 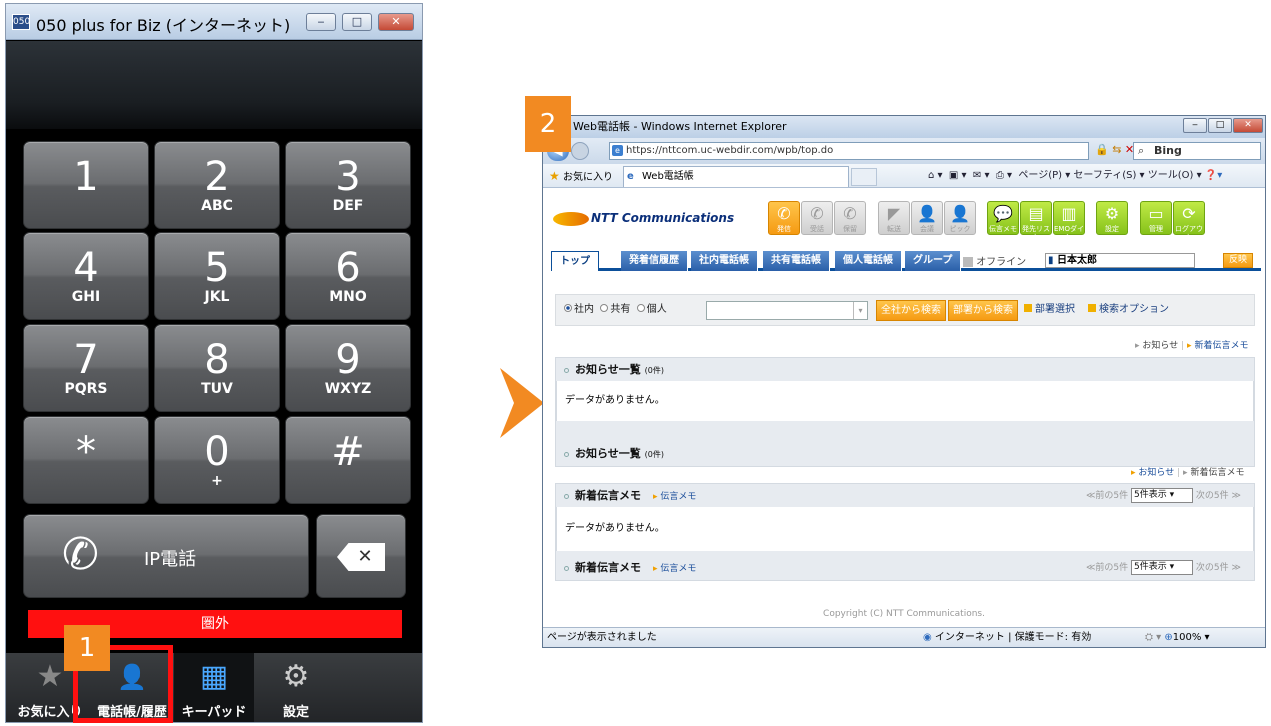 I want to click on reflect-button: 反映, so click(x=1238, y=260).